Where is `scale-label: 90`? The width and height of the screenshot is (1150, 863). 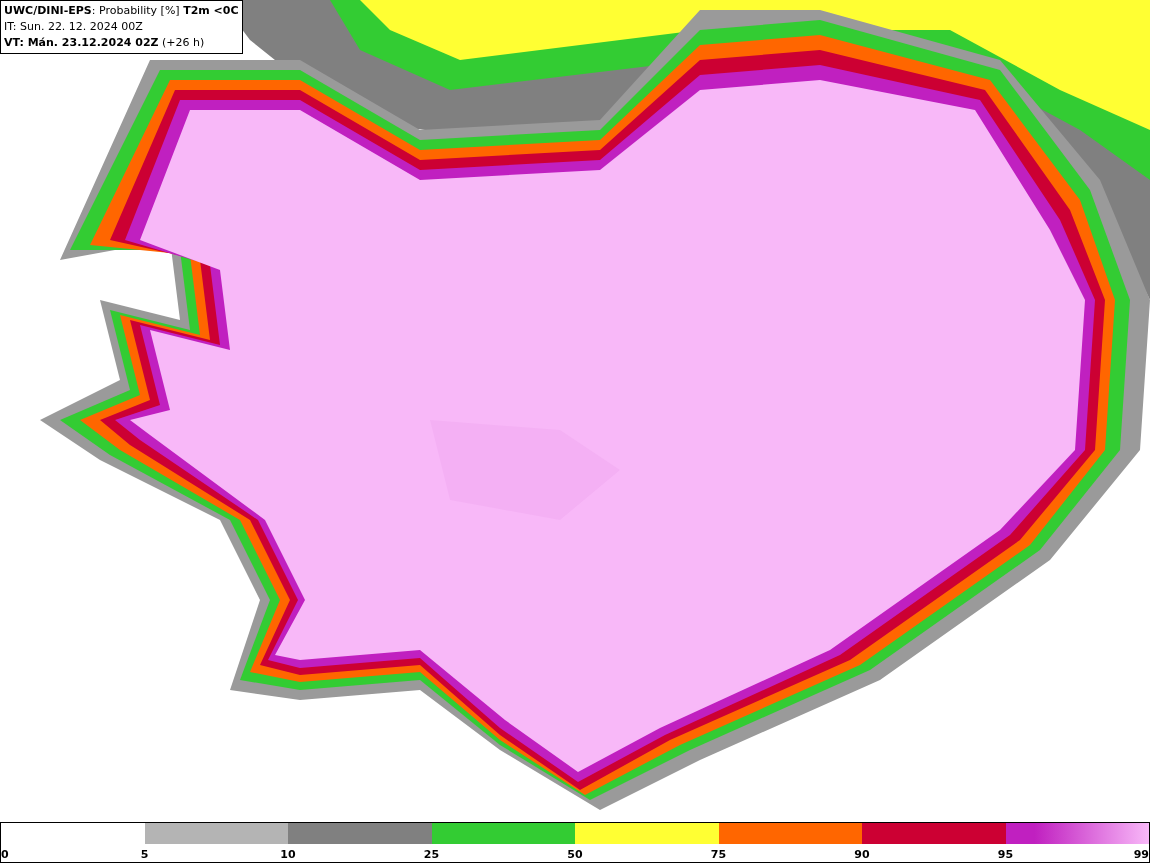
scale-label: 90 is located at coordinates (862, 855).